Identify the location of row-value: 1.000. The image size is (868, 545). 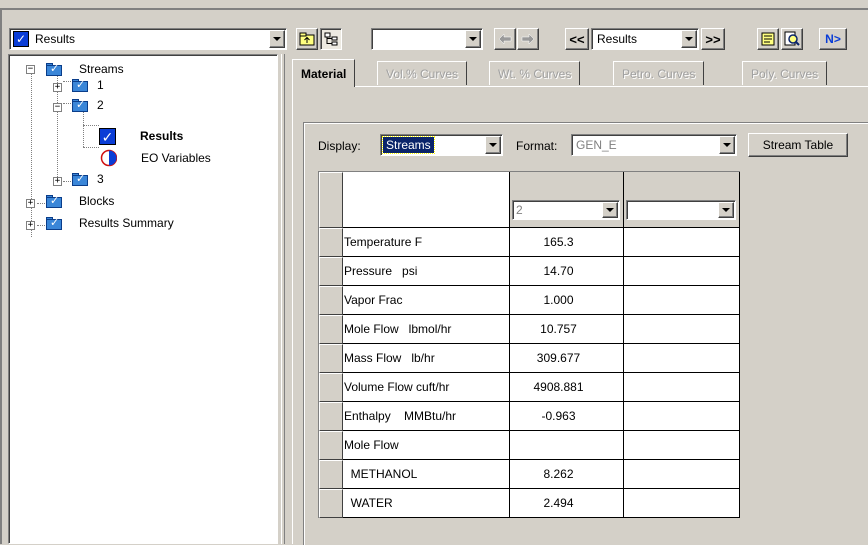
(567, 300).